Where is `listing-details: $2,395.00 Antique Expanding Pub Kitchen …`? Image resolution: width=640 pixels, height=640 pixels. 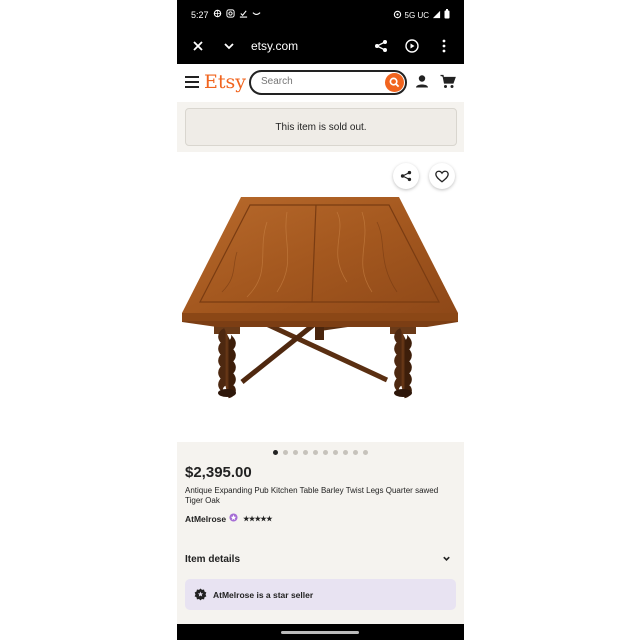 listing-details: $2,395.00 Antique Expanding Pub Kitchen … is located at coordinates (320, 551).